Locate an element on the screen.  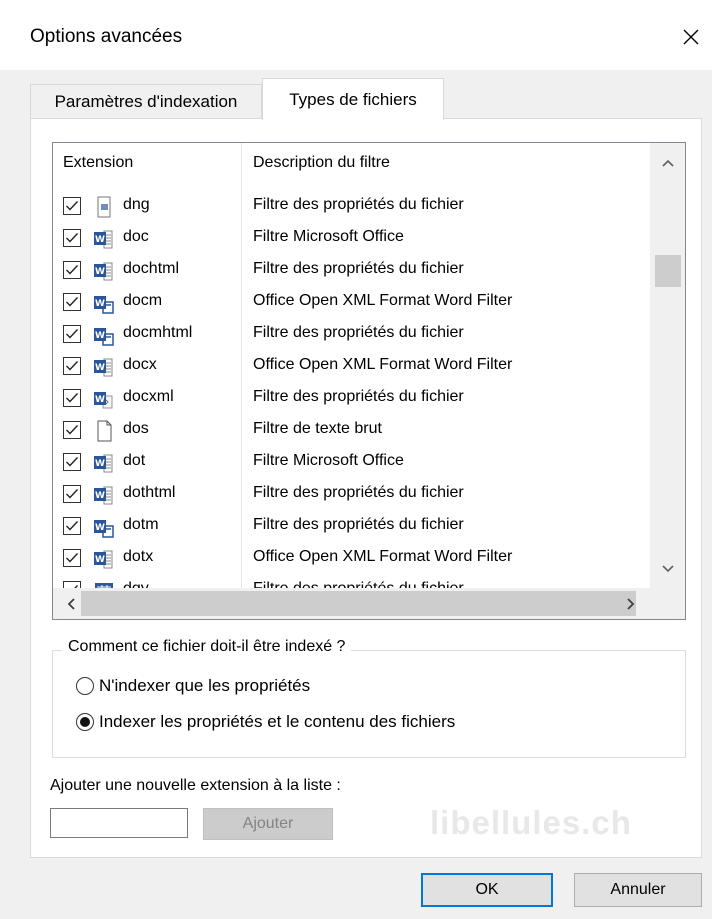
tab-file-types: Types de fichiers is located at coordinates (353, 99).